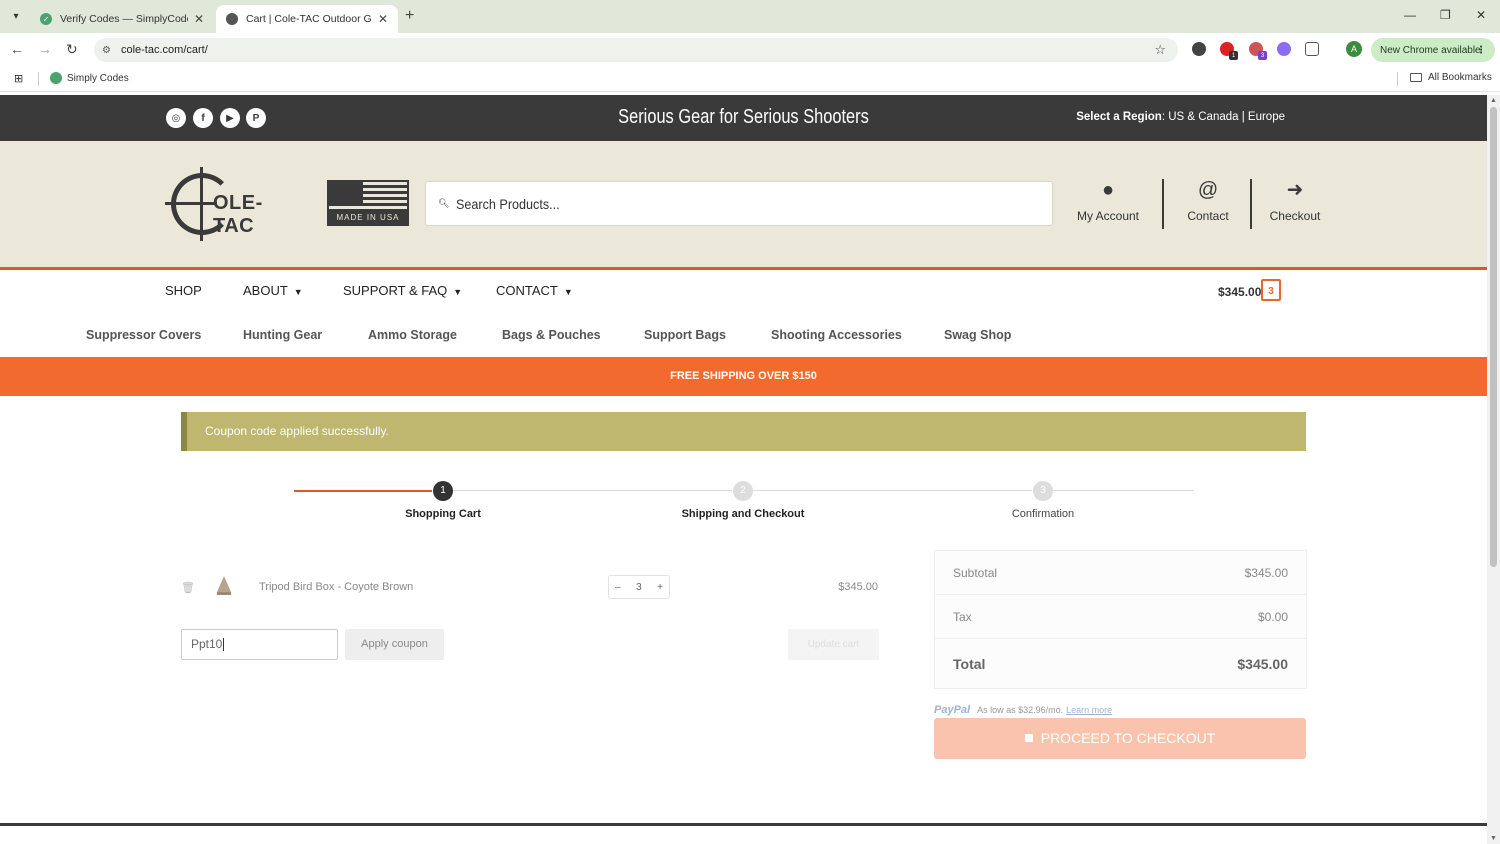 This screenshot has height=844, width=1500. What do you see at coordinates (1258, 51) in the screenshot?
I see `extension-cookie-icon: 3` at bounding box center [1258, 51].